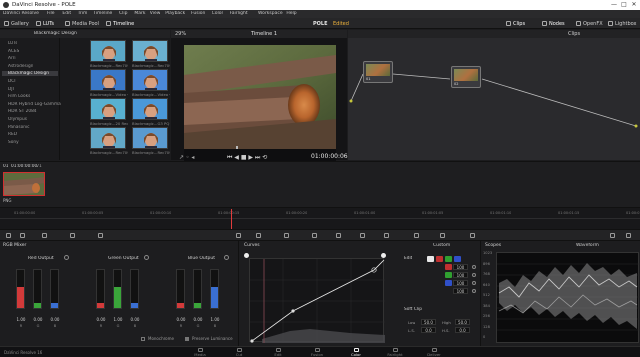  I want to click on timeline-button: Timeline, so click(120, 23).